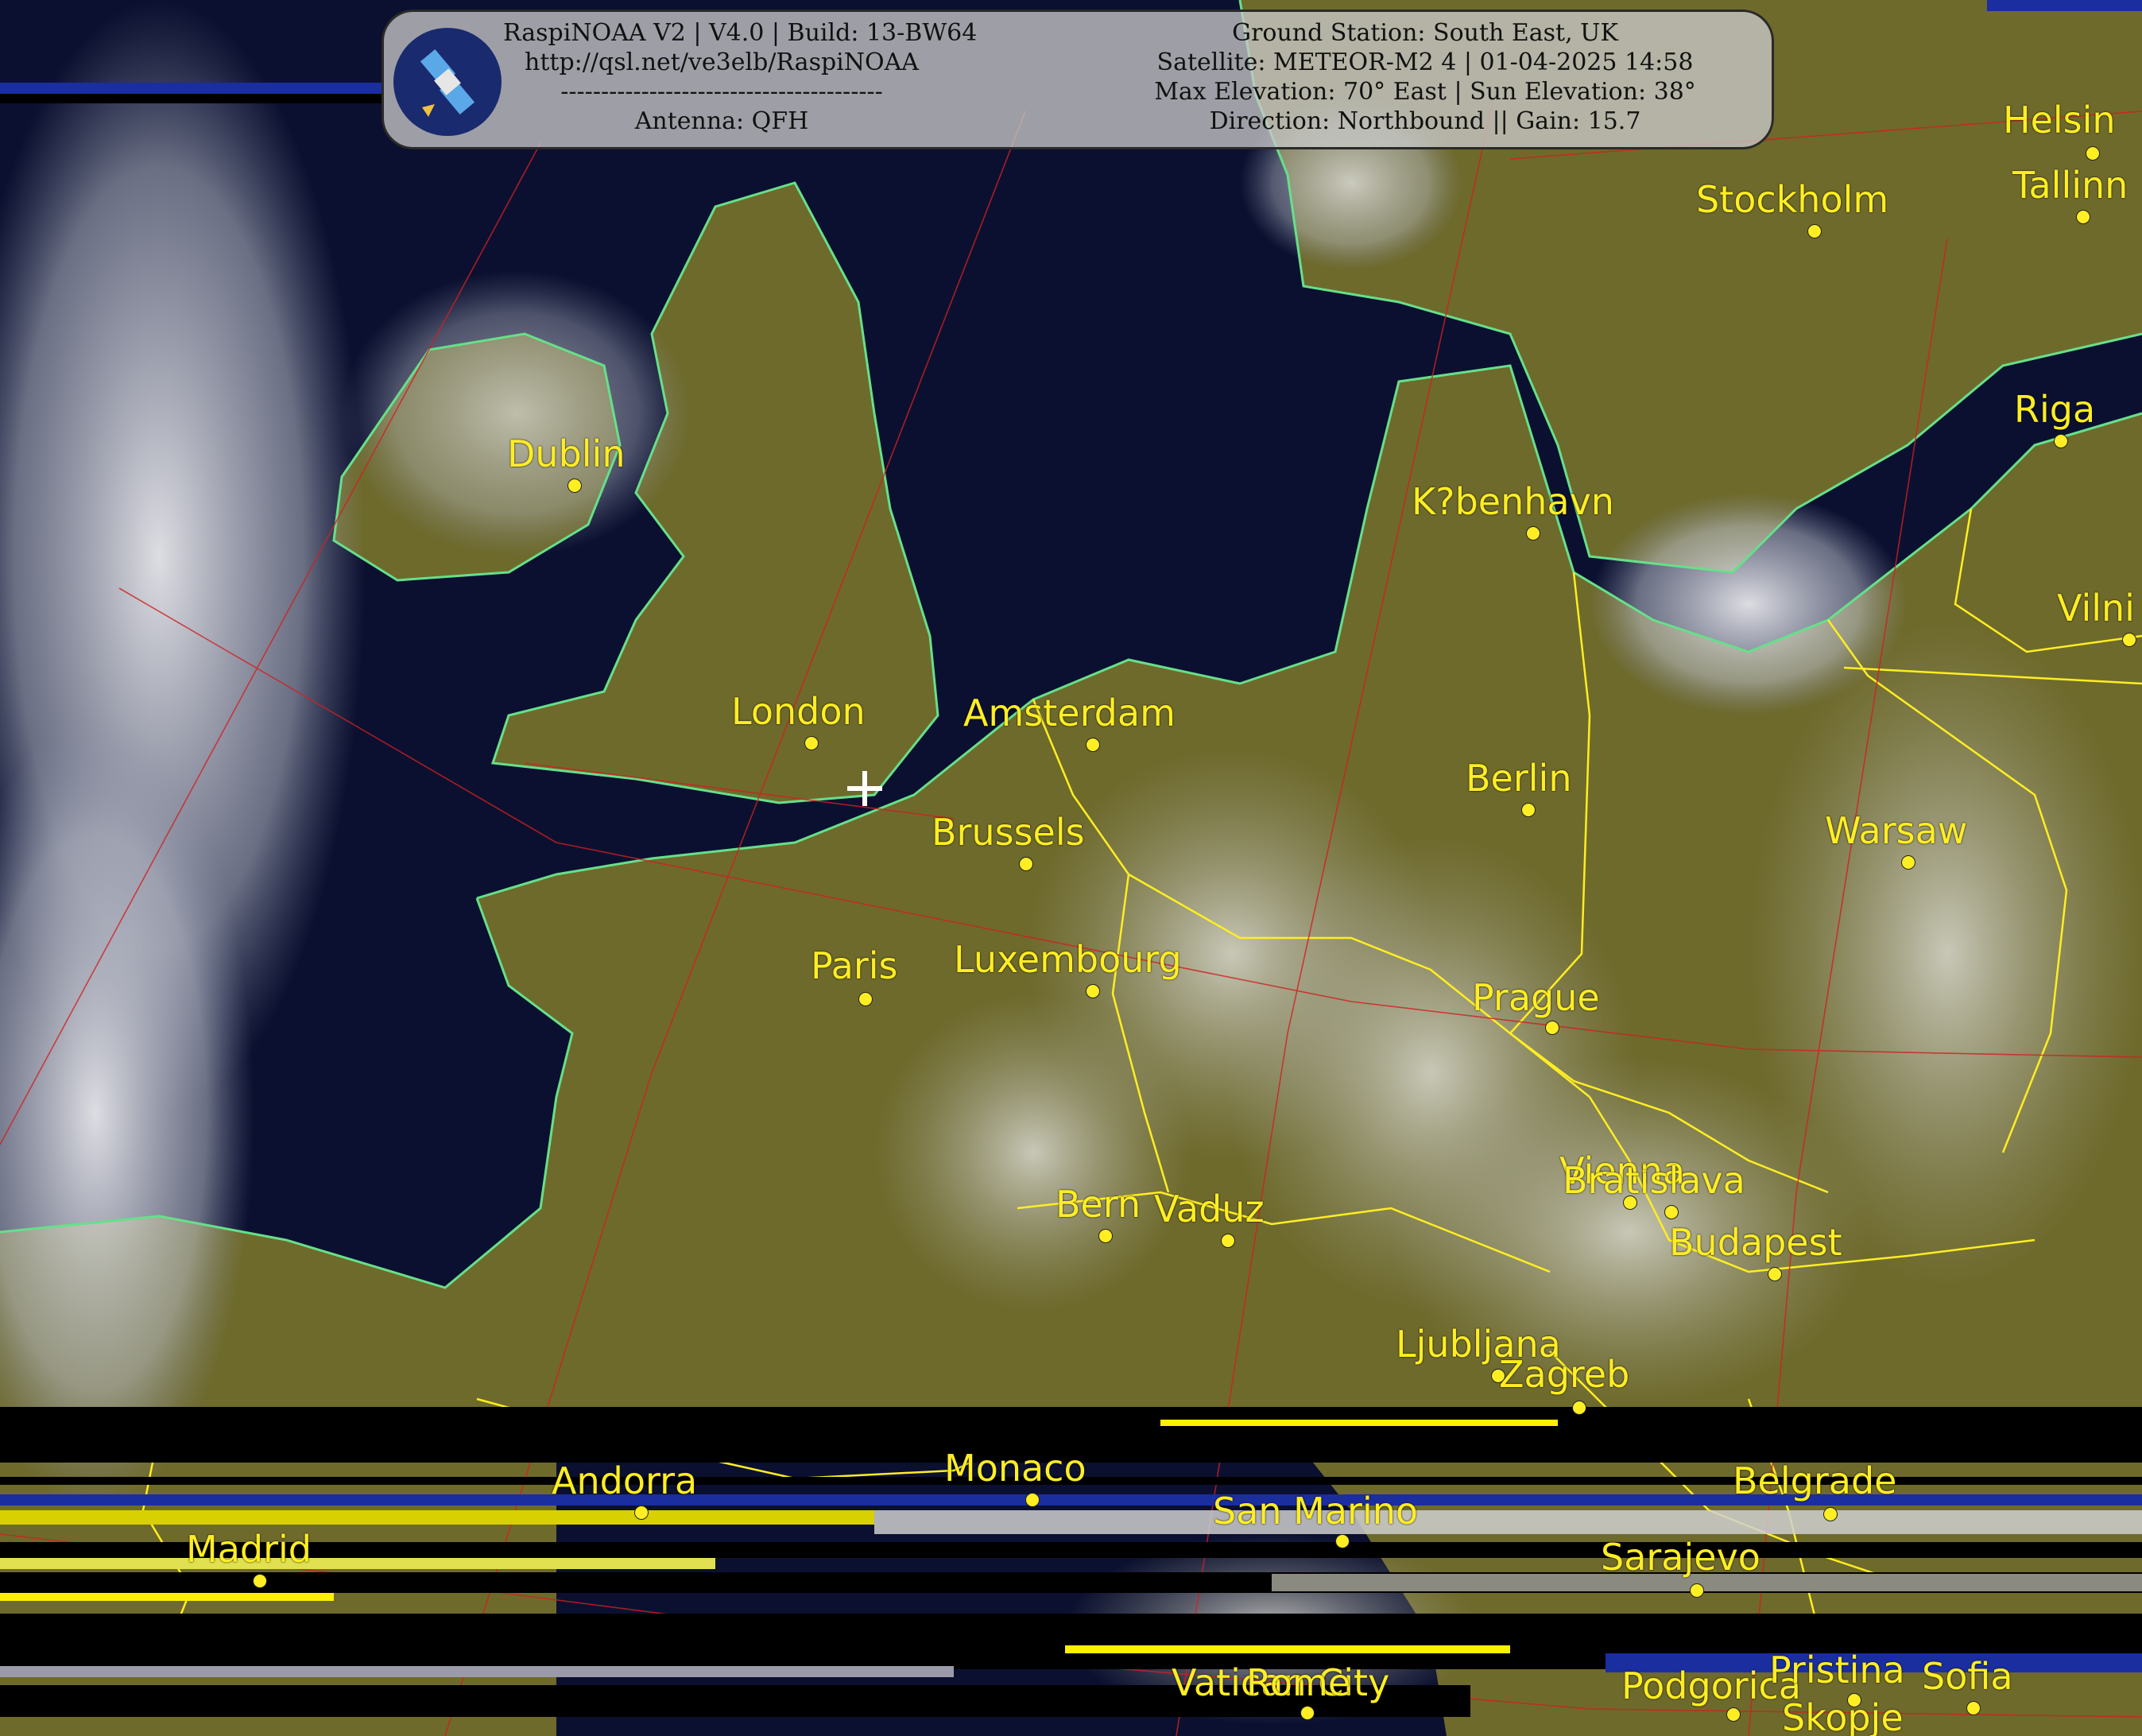  I want to click on city-label: Skopje, so click(1843, 1716).